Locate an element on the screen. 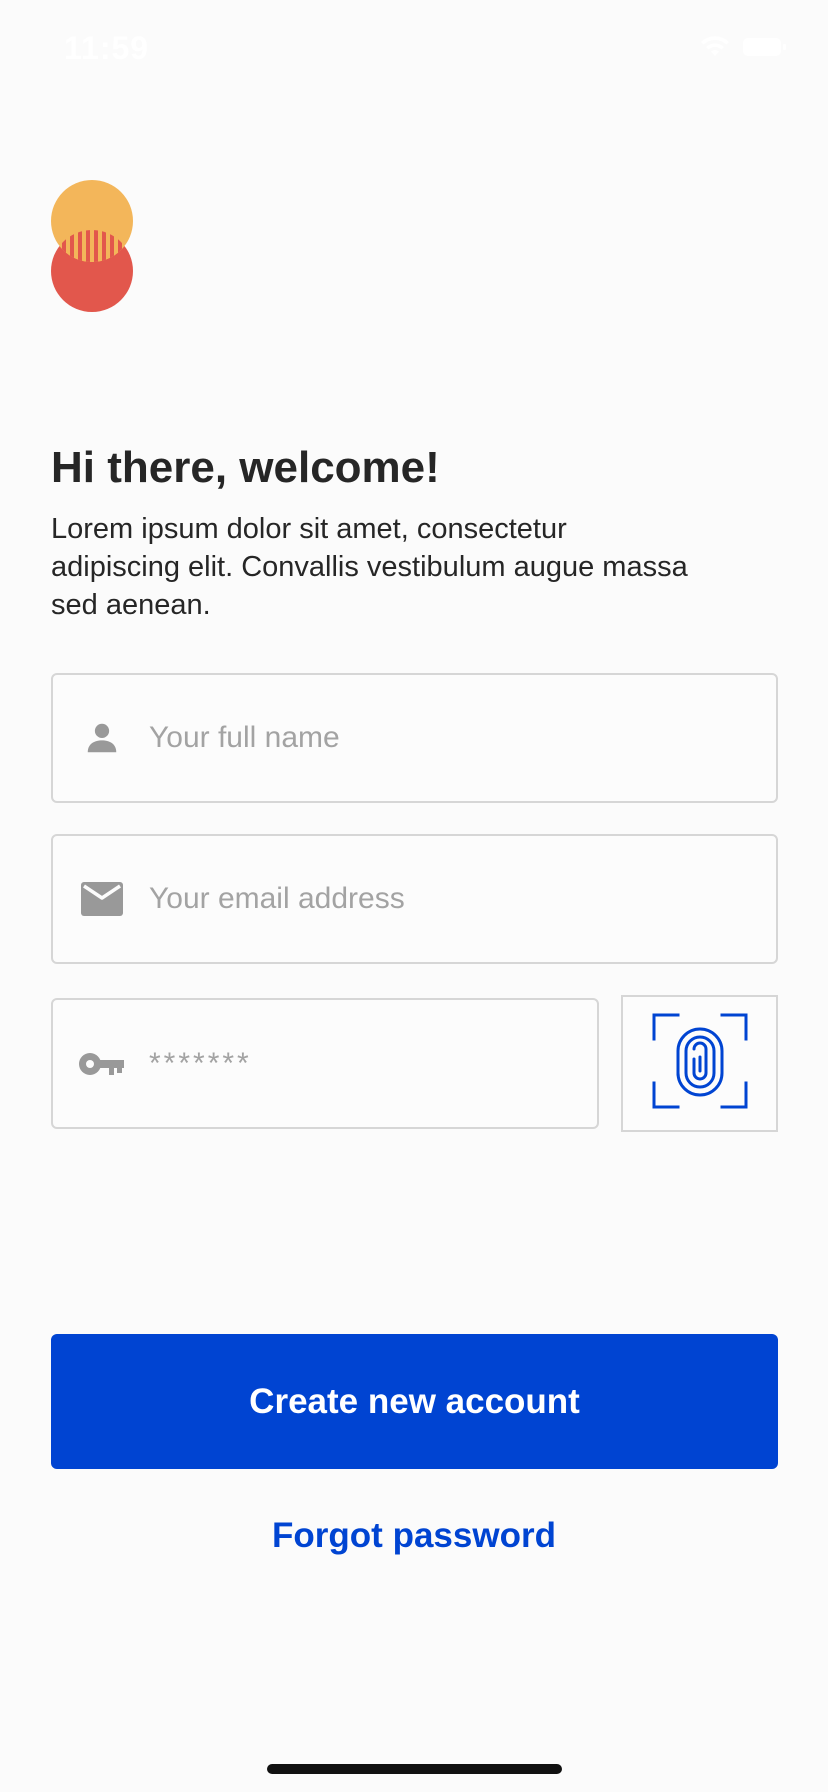  full-name-field is located at coordinates (414, 738).